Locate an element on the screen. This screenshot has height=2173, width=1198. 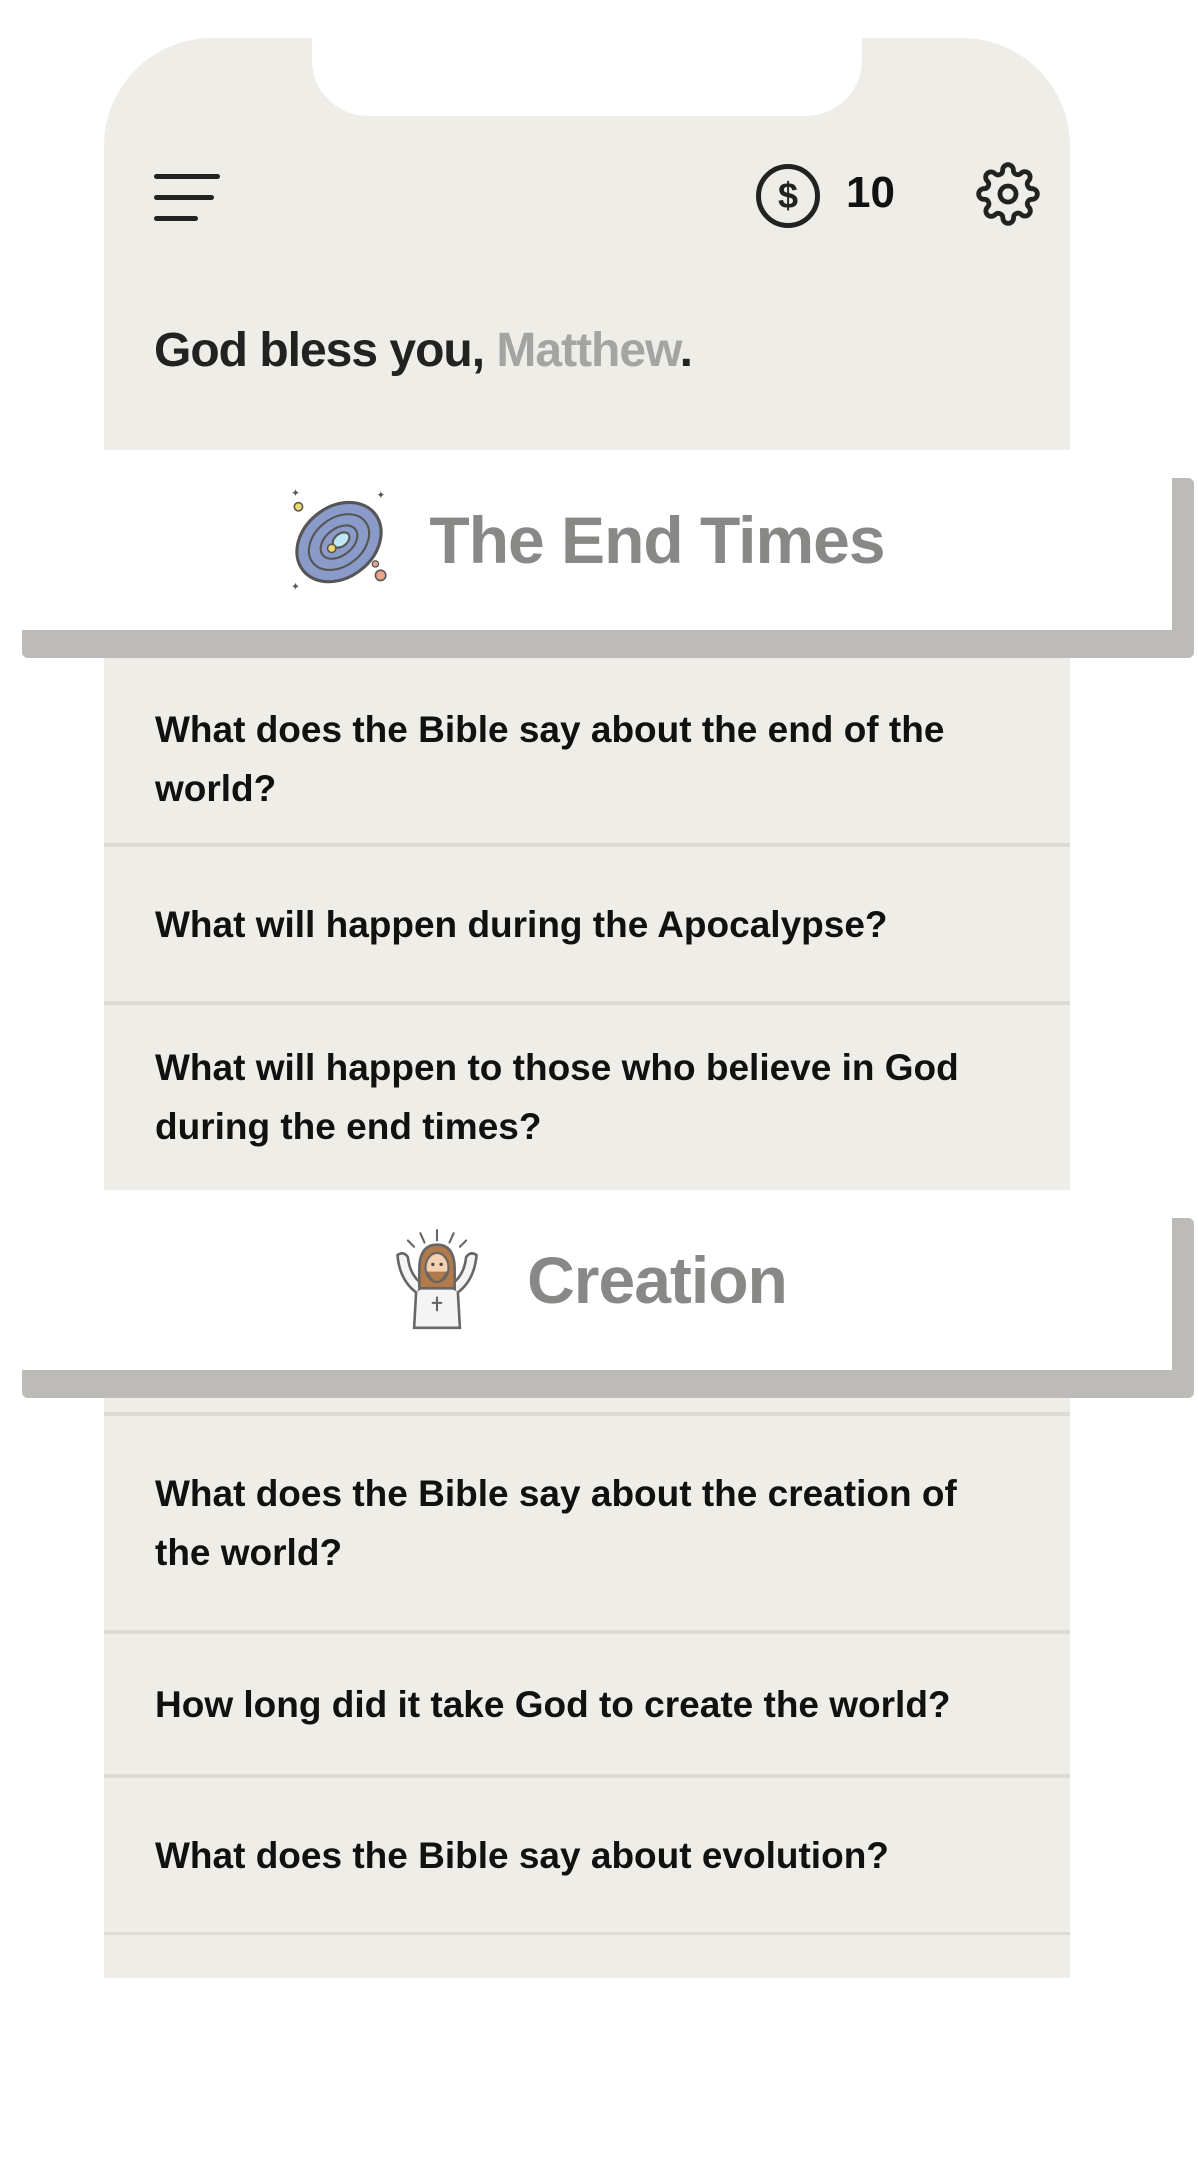
torn-edge is located at coordinates (587, 1948).